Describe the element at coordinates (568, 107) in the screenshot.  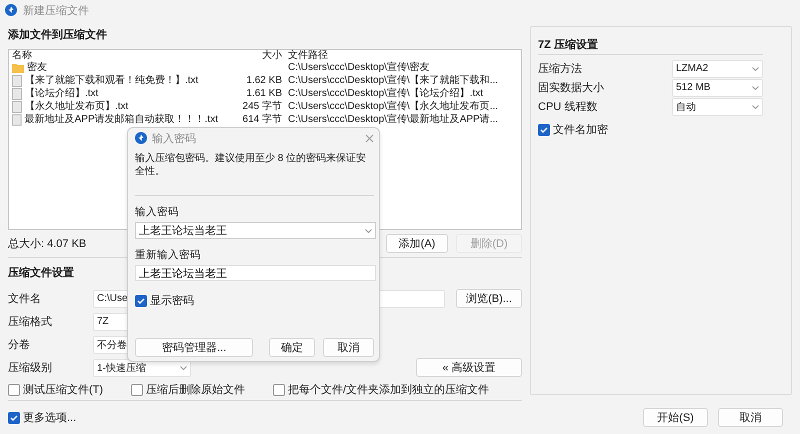
I see `field-label: CPU 线程数` at that location.